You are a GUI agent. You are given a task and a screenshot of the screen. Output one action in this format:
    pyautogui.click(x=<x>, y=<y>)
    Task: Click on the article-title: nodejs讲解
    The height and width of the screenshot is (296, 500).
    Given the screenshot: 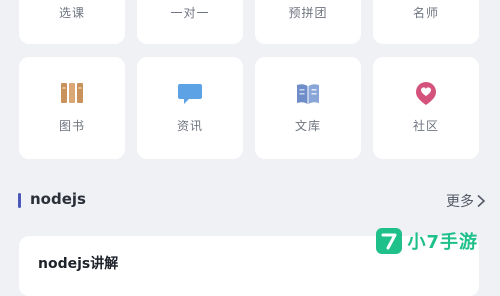 What is the action you would take?
    pyautogui.click(x=78, y=264)
    